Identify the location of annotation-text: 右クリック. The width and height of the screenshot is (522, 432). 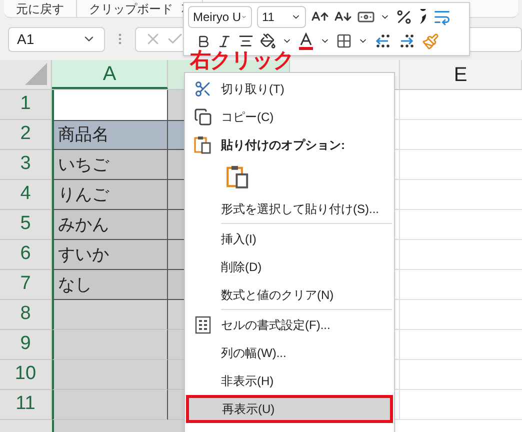
(242, 60).